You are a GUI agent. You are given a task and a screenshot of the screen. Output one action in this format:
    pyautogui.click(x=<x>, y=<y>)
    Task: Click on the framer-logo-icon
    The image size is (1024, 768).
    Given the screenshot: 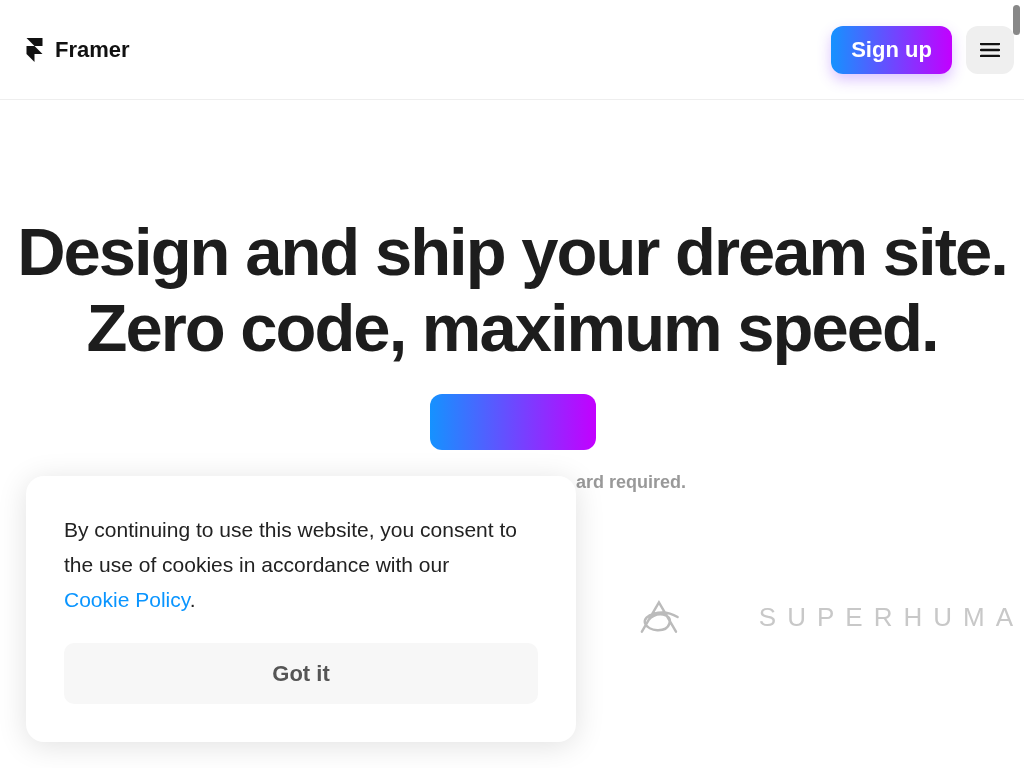 What is the action you would take?
    pyautogui.click(x=34, y=49)
    